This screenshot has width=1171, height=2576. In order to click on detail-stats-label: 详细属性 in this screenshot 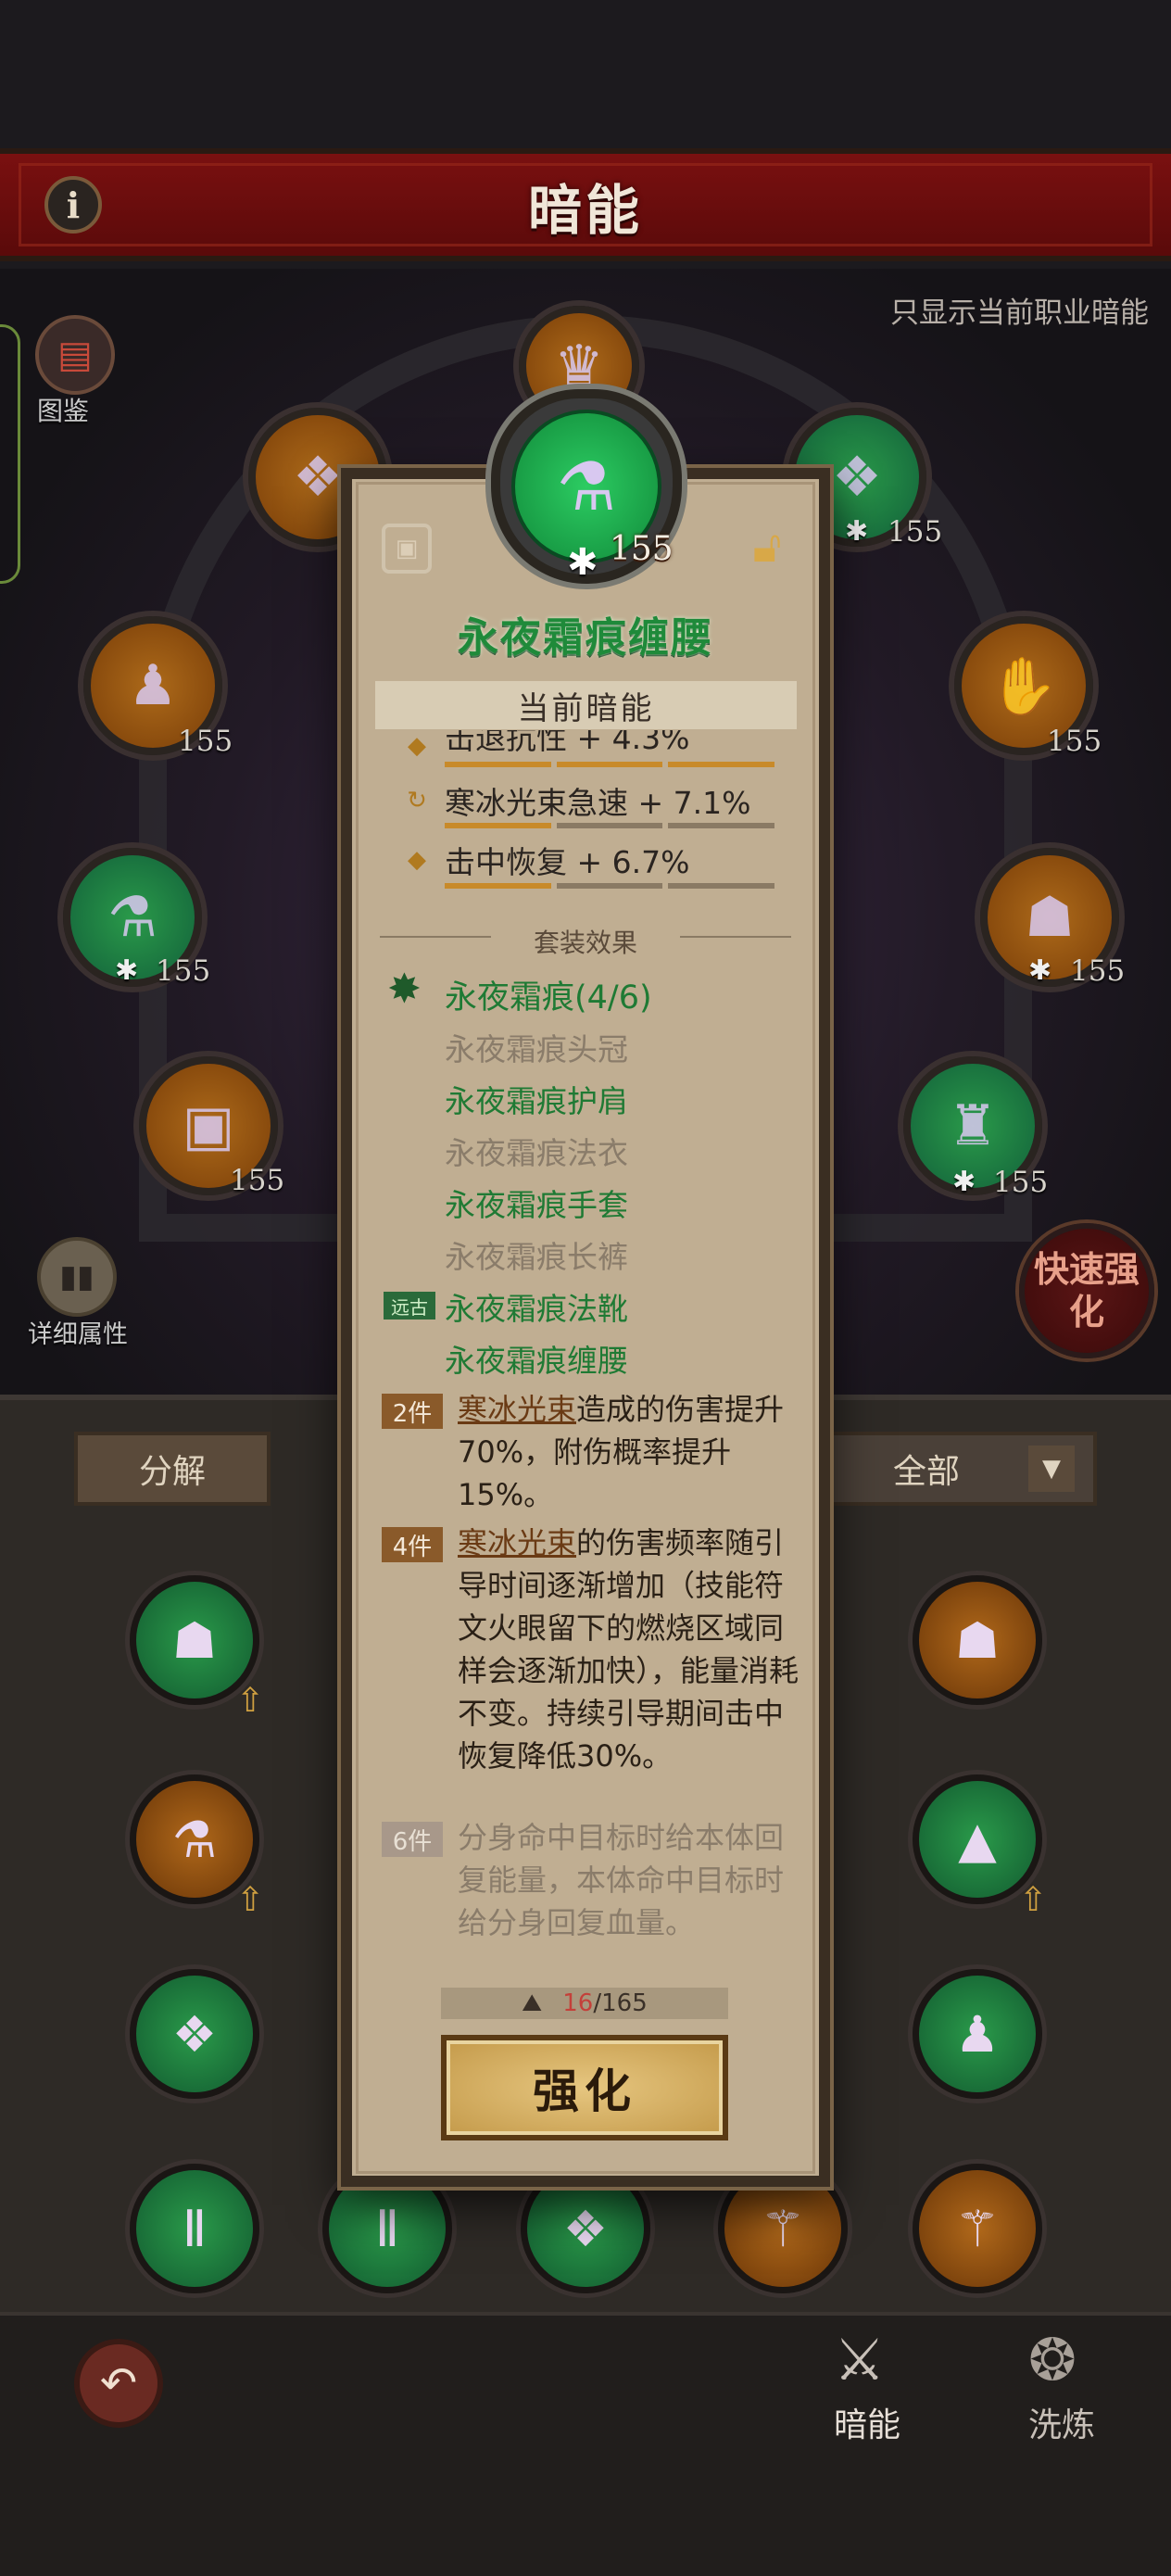, I will do `click(78, 1332)`.